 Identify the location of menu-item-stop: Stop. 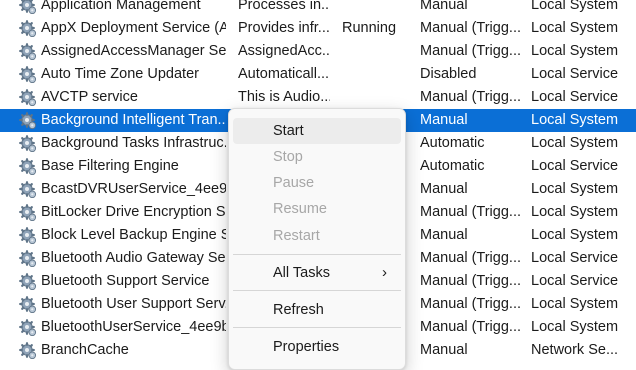
(317, 157).